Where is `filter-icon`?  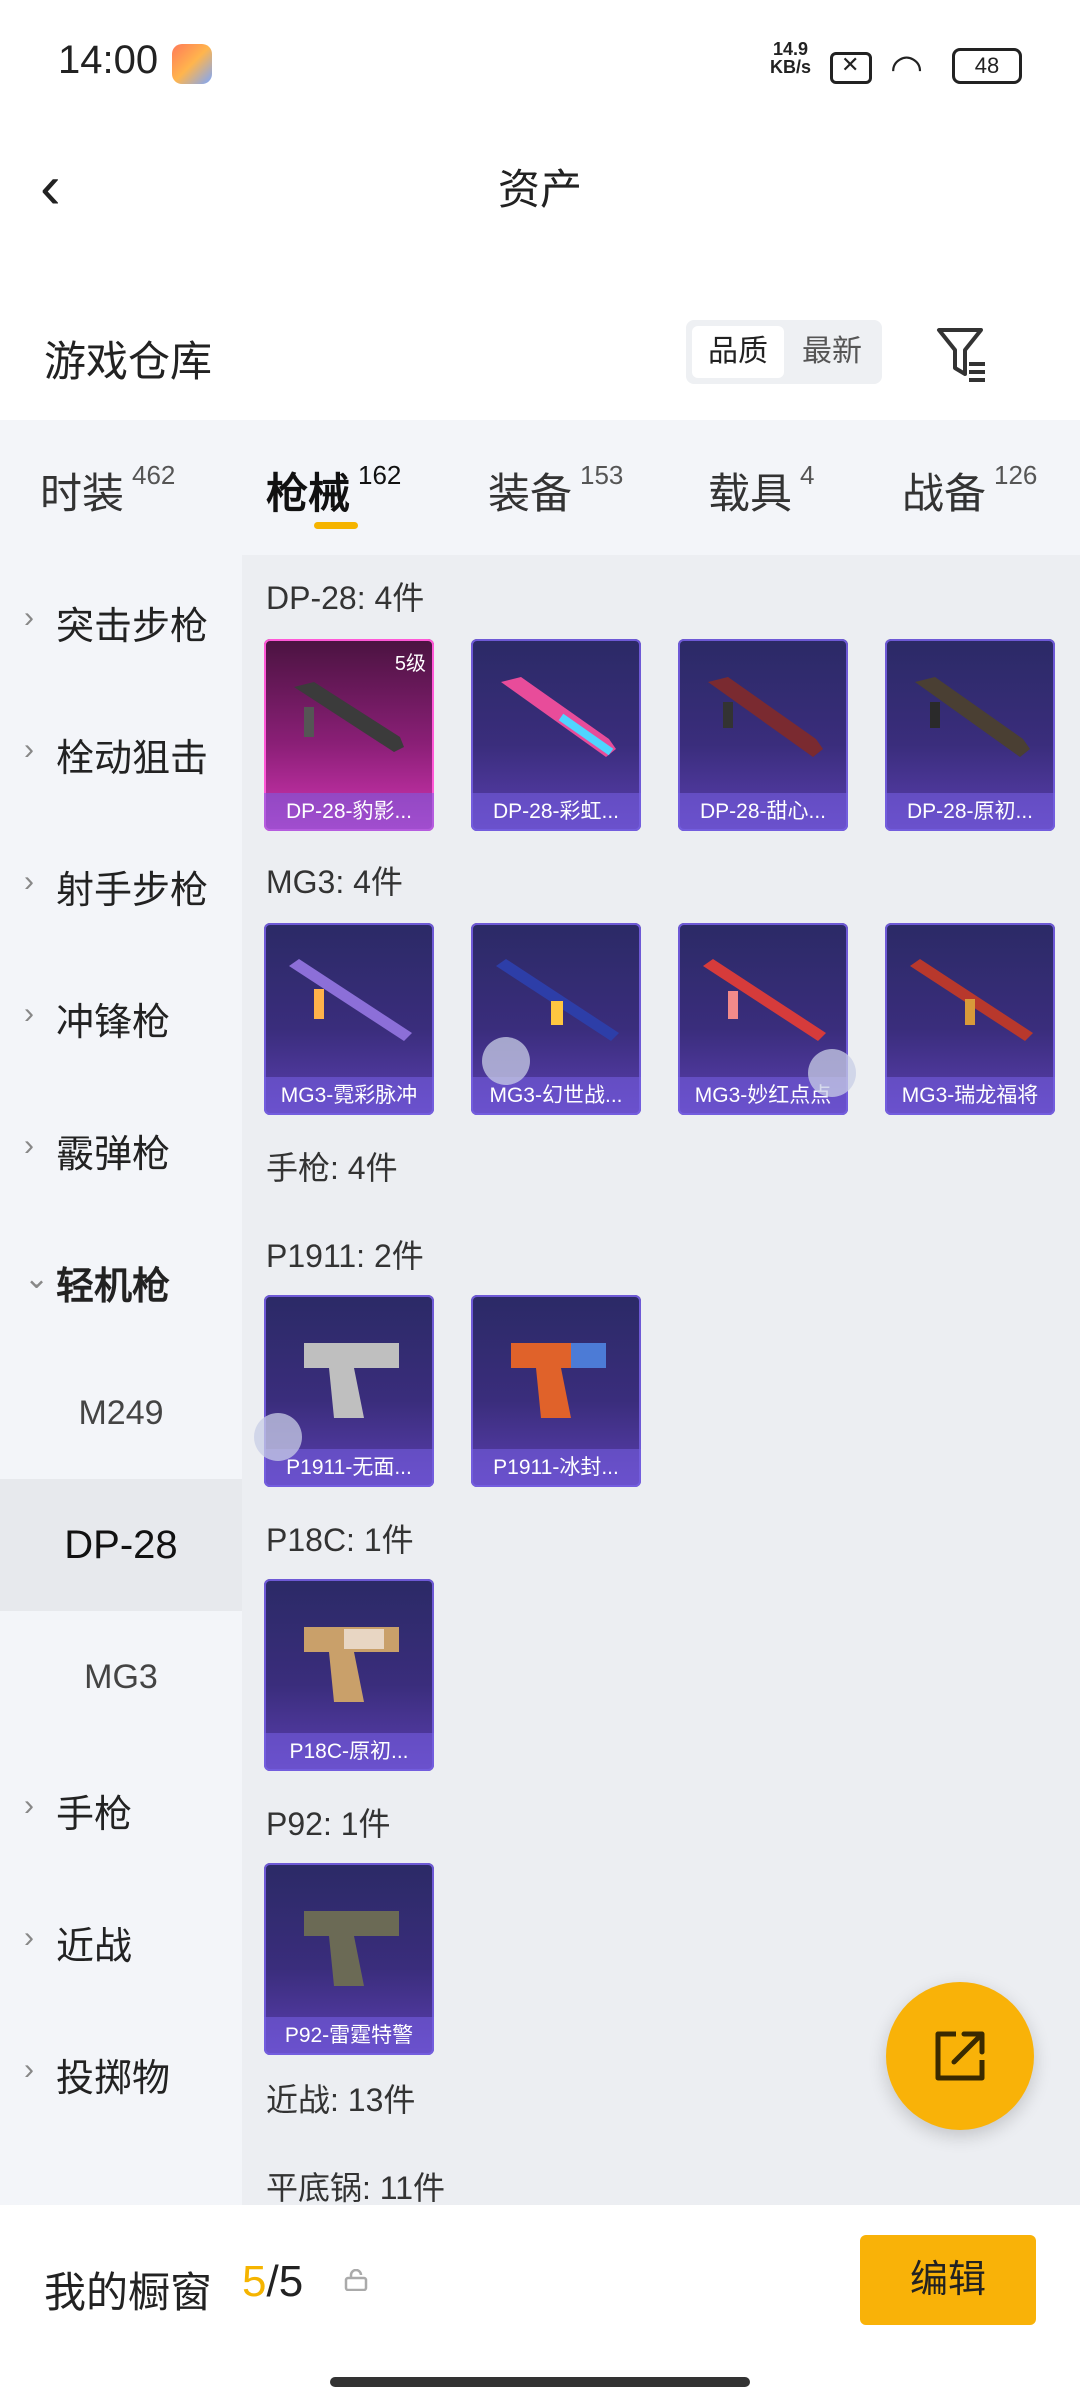 filter-icon is located at coordinates (962, 354).